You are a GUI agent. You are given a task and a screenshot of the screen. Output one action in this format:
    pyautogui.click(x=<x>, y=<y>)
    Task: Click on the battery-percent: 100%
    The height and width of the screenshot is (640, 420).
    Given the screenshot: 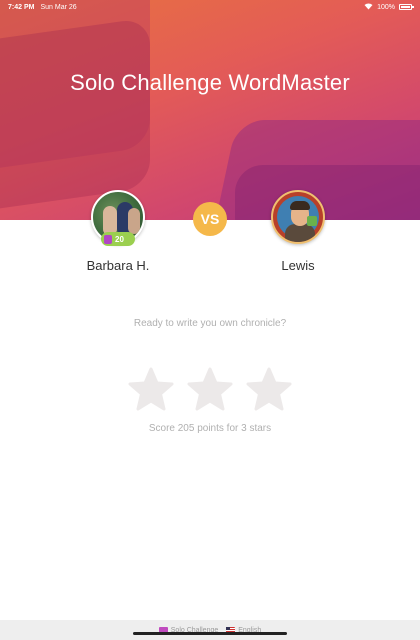 What is the action you would take?
    pyautogui.click(x=386, y=7)
    